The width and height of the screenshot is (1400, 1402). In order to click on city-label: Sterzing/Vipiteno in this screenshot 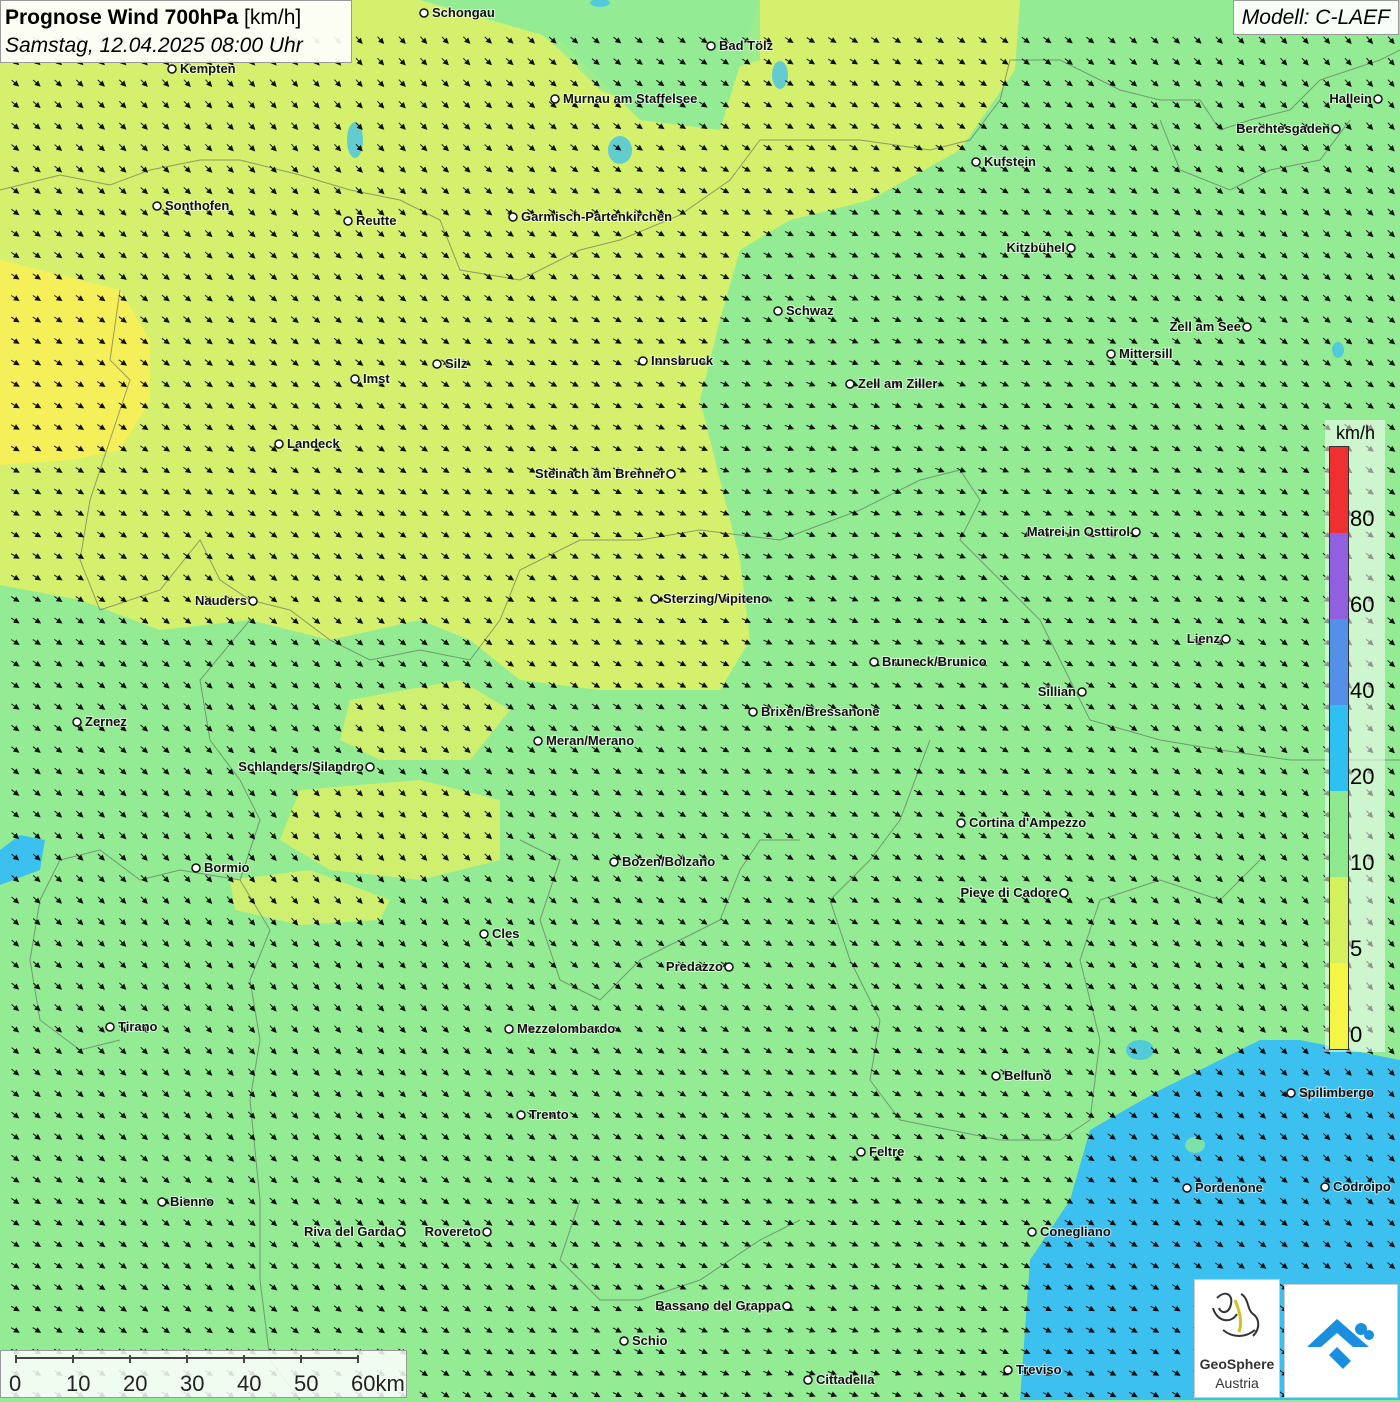, I will do `click(716, 598)`.